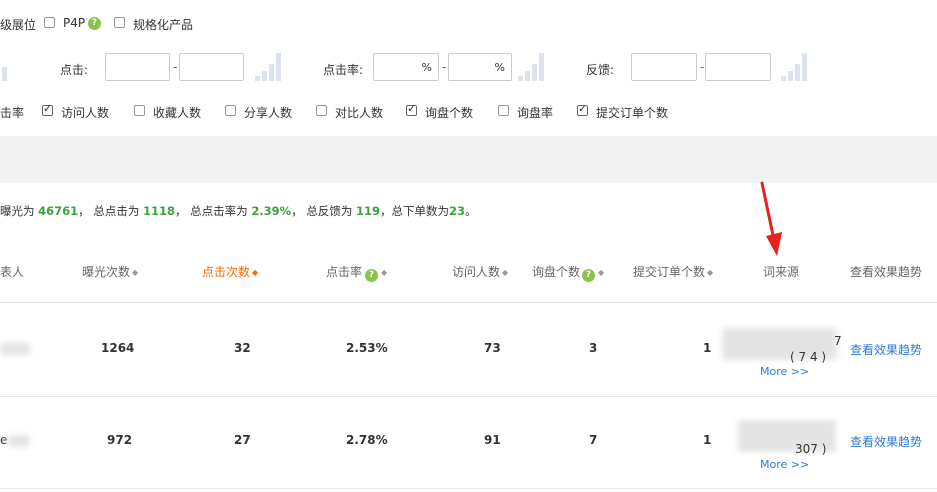  I want to click on ctr-max-input: %, so click(480, 67).